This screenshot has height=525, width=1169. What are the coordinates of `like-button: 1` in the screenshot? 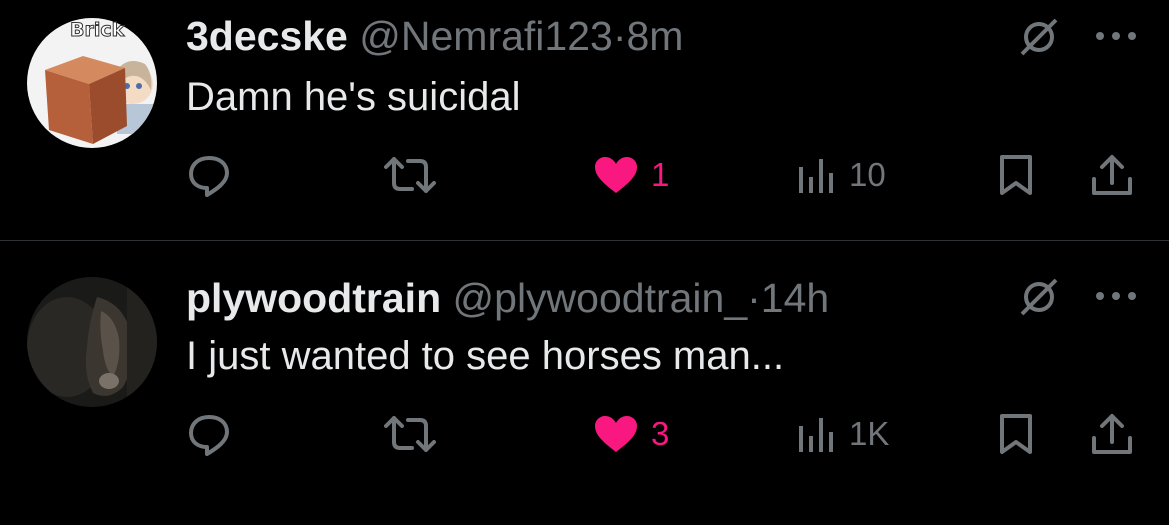 It's located at (631, 175).